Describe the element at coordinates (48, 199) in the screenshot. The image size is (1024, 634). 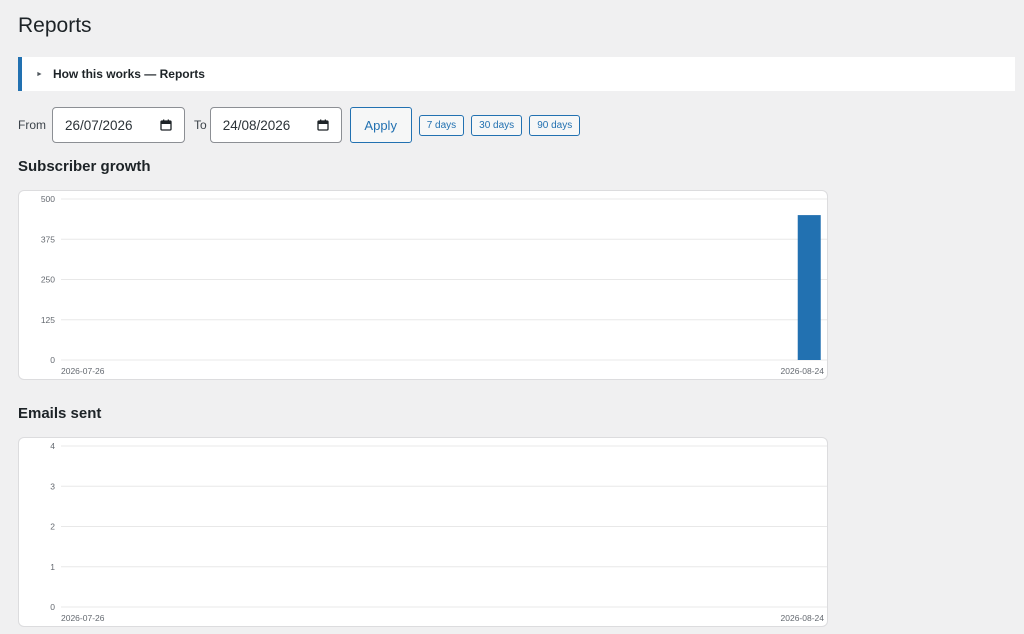
I see `y-tick-label: 500` at that location.